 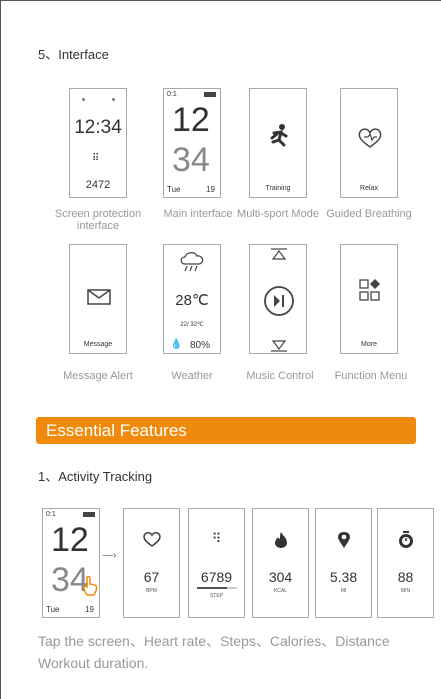 I want to click on weather-temp: 28℃, so click(x=192, y=300).